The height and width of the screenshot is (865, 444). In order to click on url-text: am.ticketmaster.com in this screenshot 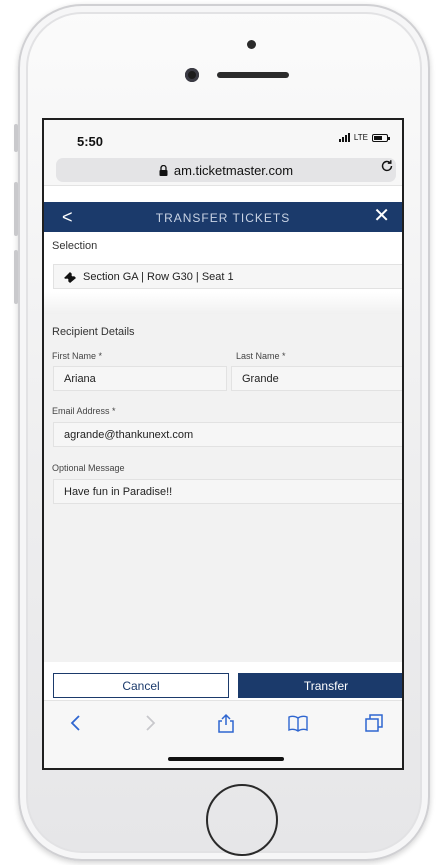, I will do `click(233, 170)`.